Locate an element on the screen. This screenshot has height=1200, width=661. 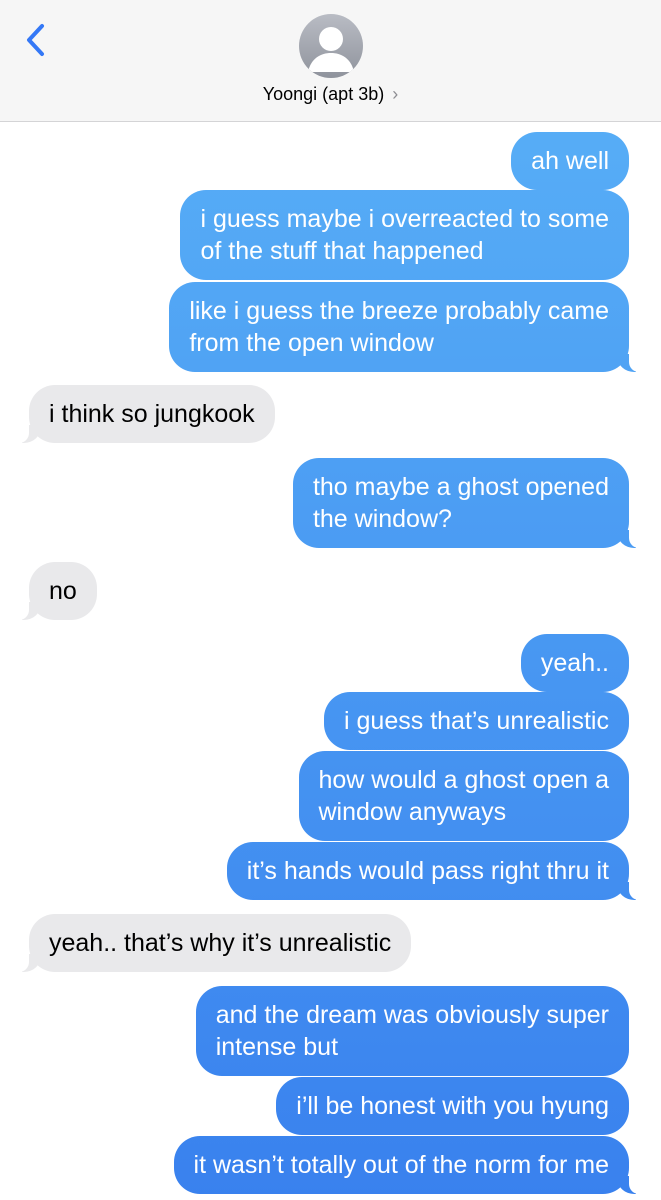
message-bubble-received: no is located at coordinates (56, 591).